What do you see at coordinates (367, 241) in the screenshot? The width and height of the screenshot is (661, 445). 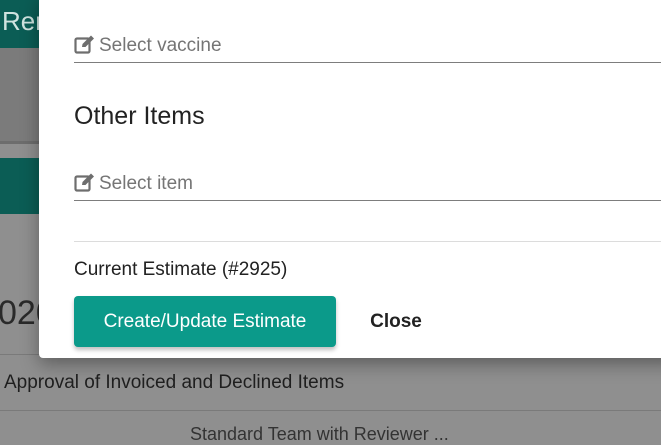 I see `modal-divider` at bounding box center [367, 241].